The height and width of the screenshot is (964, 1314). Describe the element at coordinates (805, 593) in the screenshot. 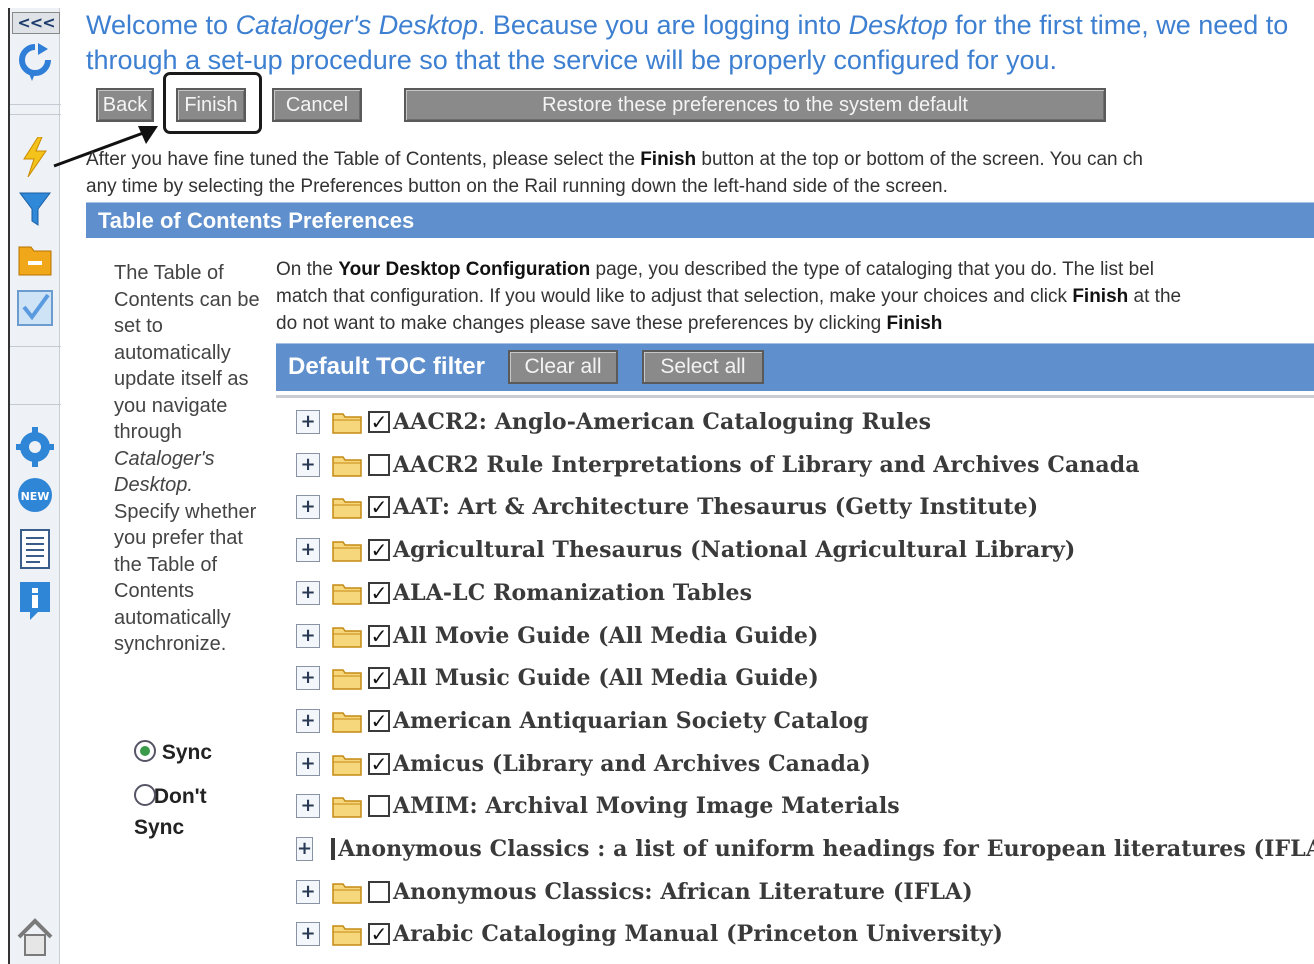

I see `list-item: + ✓ ALA-LC Romanization Tables` at that location.